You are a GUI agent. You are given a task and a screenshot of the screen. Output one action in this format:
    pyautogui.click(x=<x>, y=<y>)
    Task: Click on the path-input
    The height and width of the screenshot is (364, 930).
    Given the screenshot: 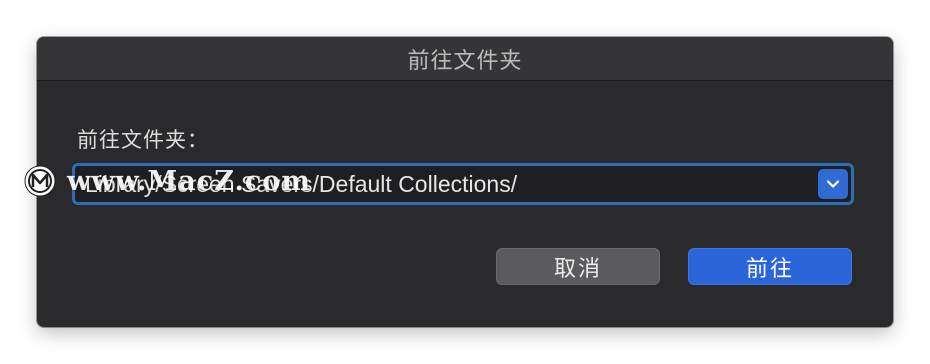 What is the action you would take?
    pyautogui.click(x=446, y=184)
    